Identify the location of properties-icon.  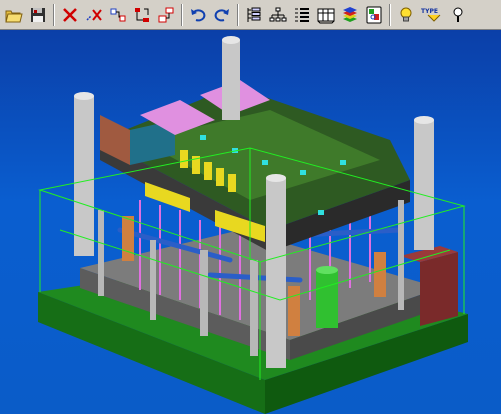
(374, 15).